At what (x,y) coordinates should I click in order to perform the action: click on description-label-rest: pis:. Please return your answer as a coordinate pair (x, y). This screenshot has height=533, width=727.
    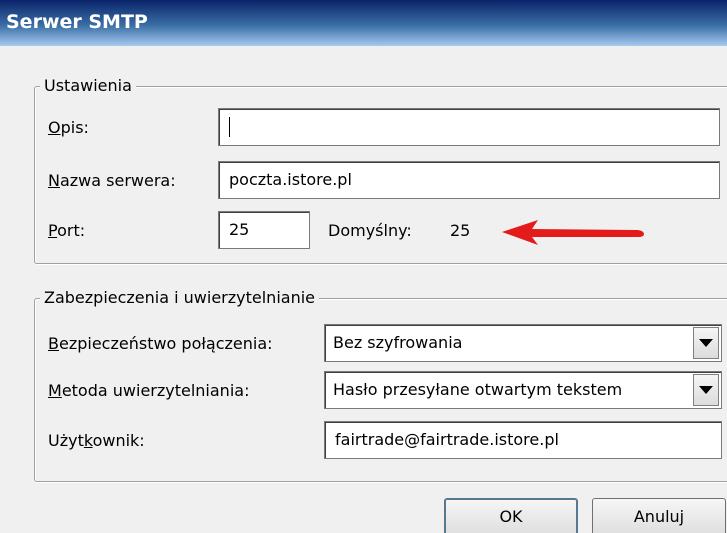
    Looking at the image, I should click on (74, 127).